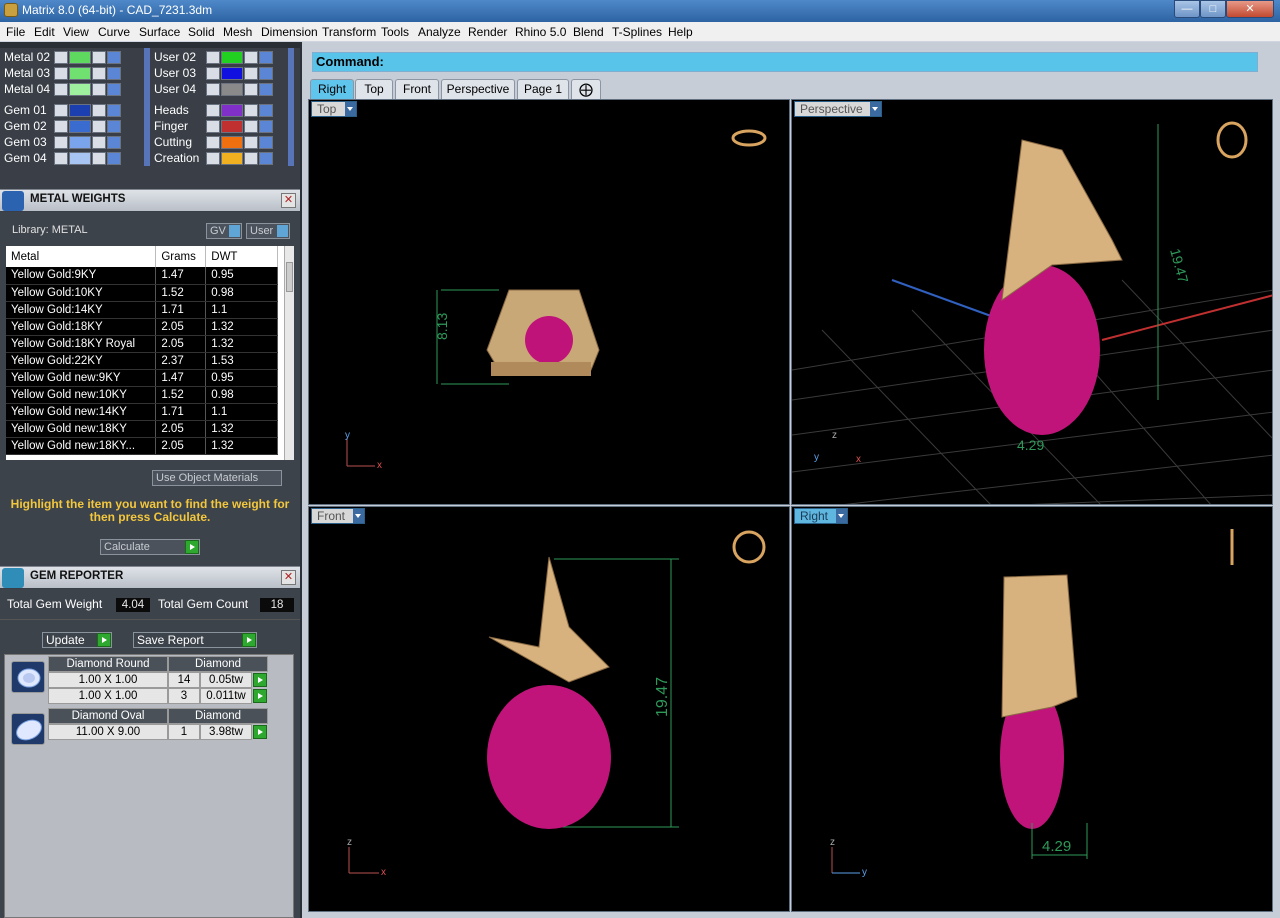  Describe the element at coordinates (142, 344) in the screenshot. I see `metal-table-row: Yellow Gold:18KY Royal 2.05 1.32` at that location.